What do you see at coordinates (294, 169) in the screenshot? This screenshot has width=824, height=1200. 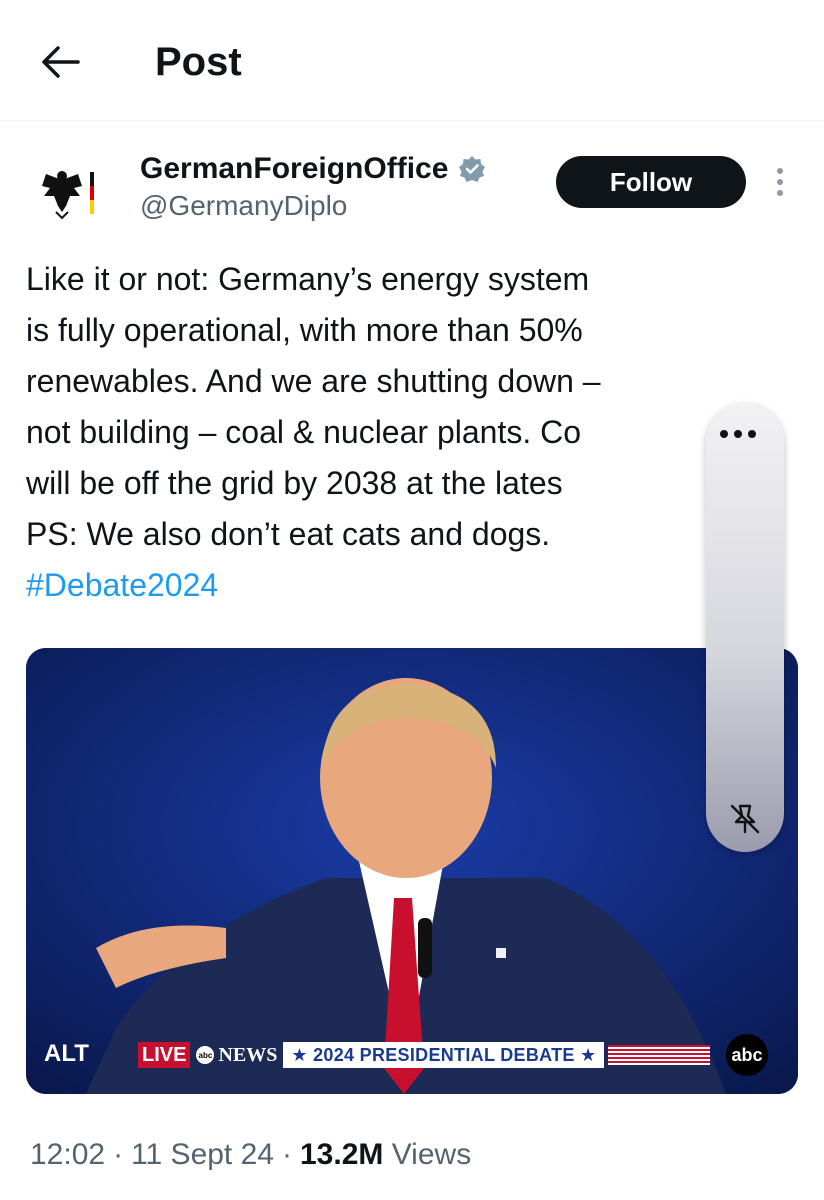 I see `display-name: GermanForeignOffice` at bounding box center [294, 169].